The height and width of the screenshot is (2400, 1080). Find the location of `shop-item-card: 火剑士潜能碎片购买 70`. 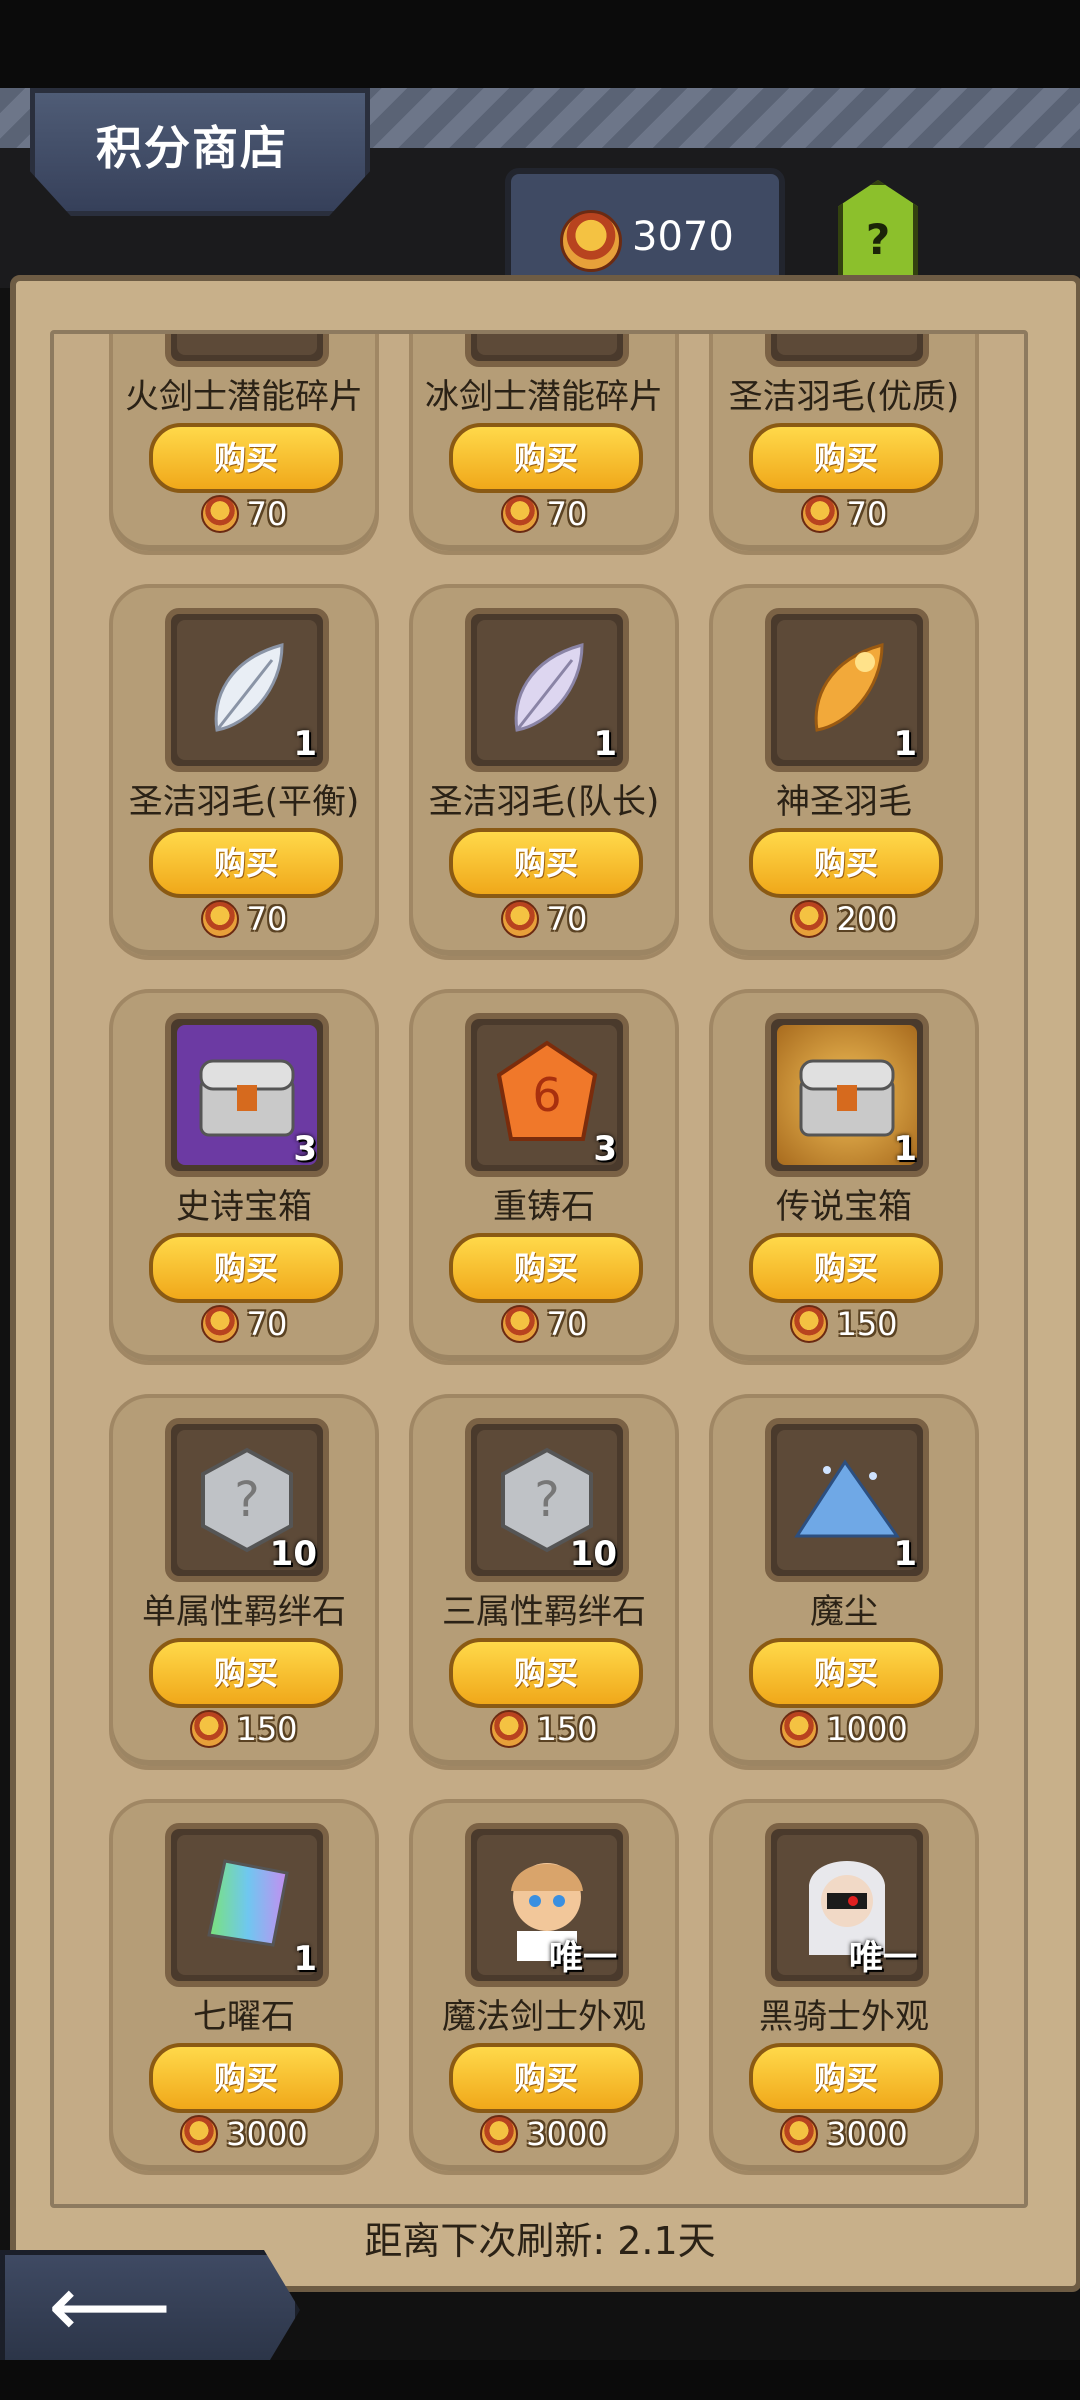

shop-item-card: 火剑士潜能碎片购买 70 is located at coordinates (244, 444).